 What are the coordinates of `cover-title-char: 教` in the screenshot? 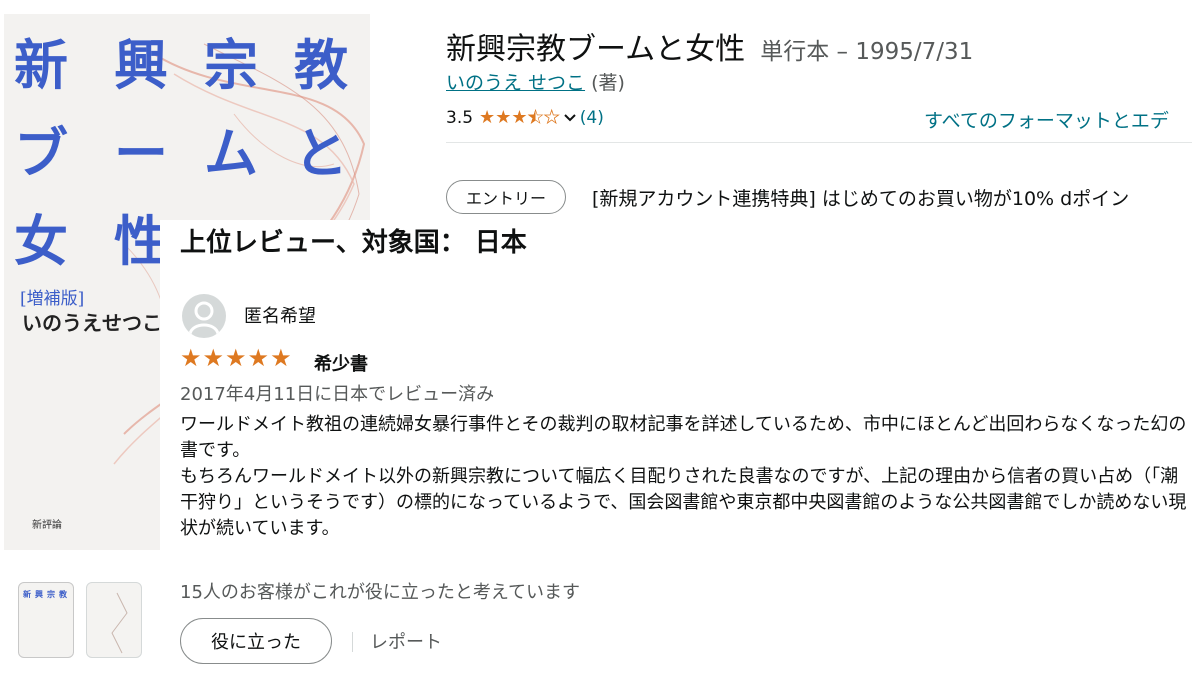 It's located at (321, 65).